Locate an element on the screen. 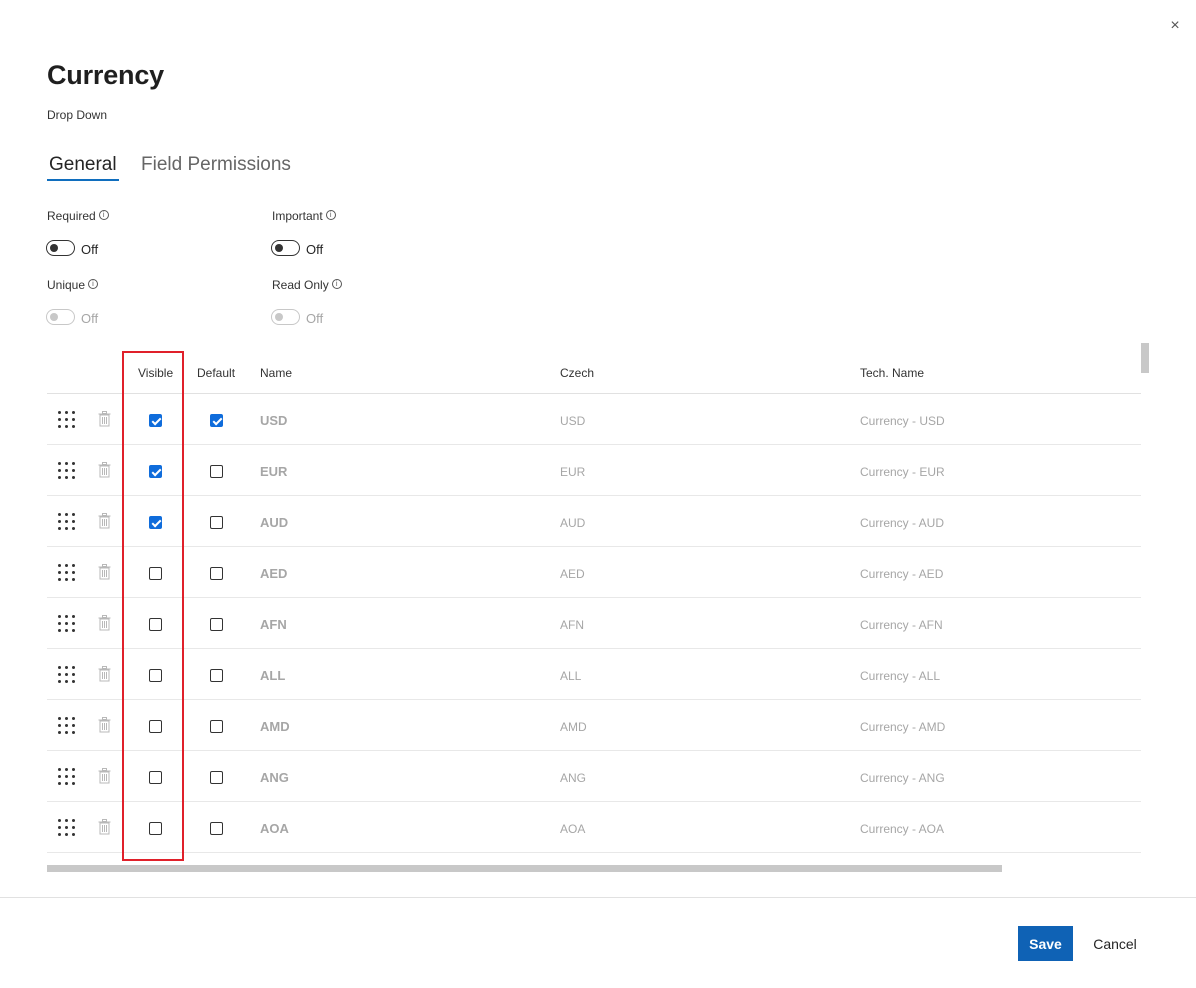 The image size is (1196, 988). table-row: AOA AOA Currency - AOA is located at coordinates (594, 827).